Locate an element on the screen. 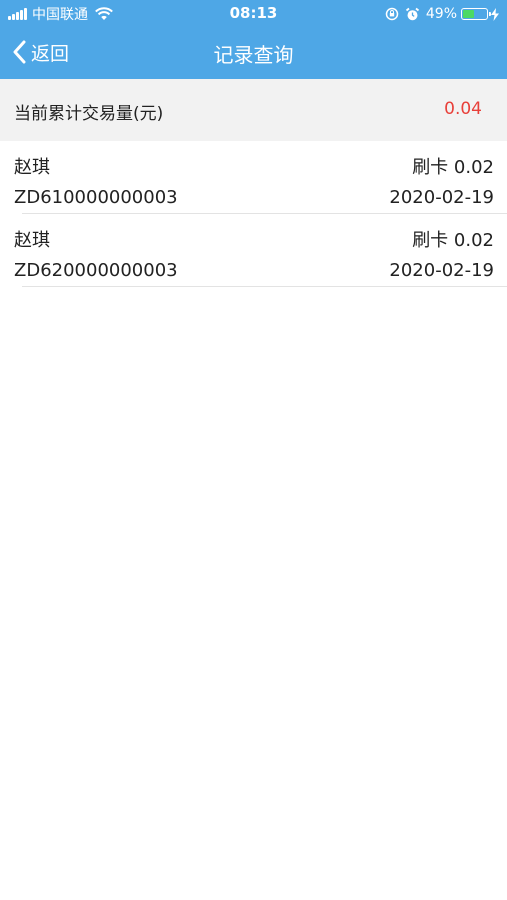 The height and width of the screenshot is (900, 507). record-order-number: ZD620000000003 is located at coordinates (96, 270).